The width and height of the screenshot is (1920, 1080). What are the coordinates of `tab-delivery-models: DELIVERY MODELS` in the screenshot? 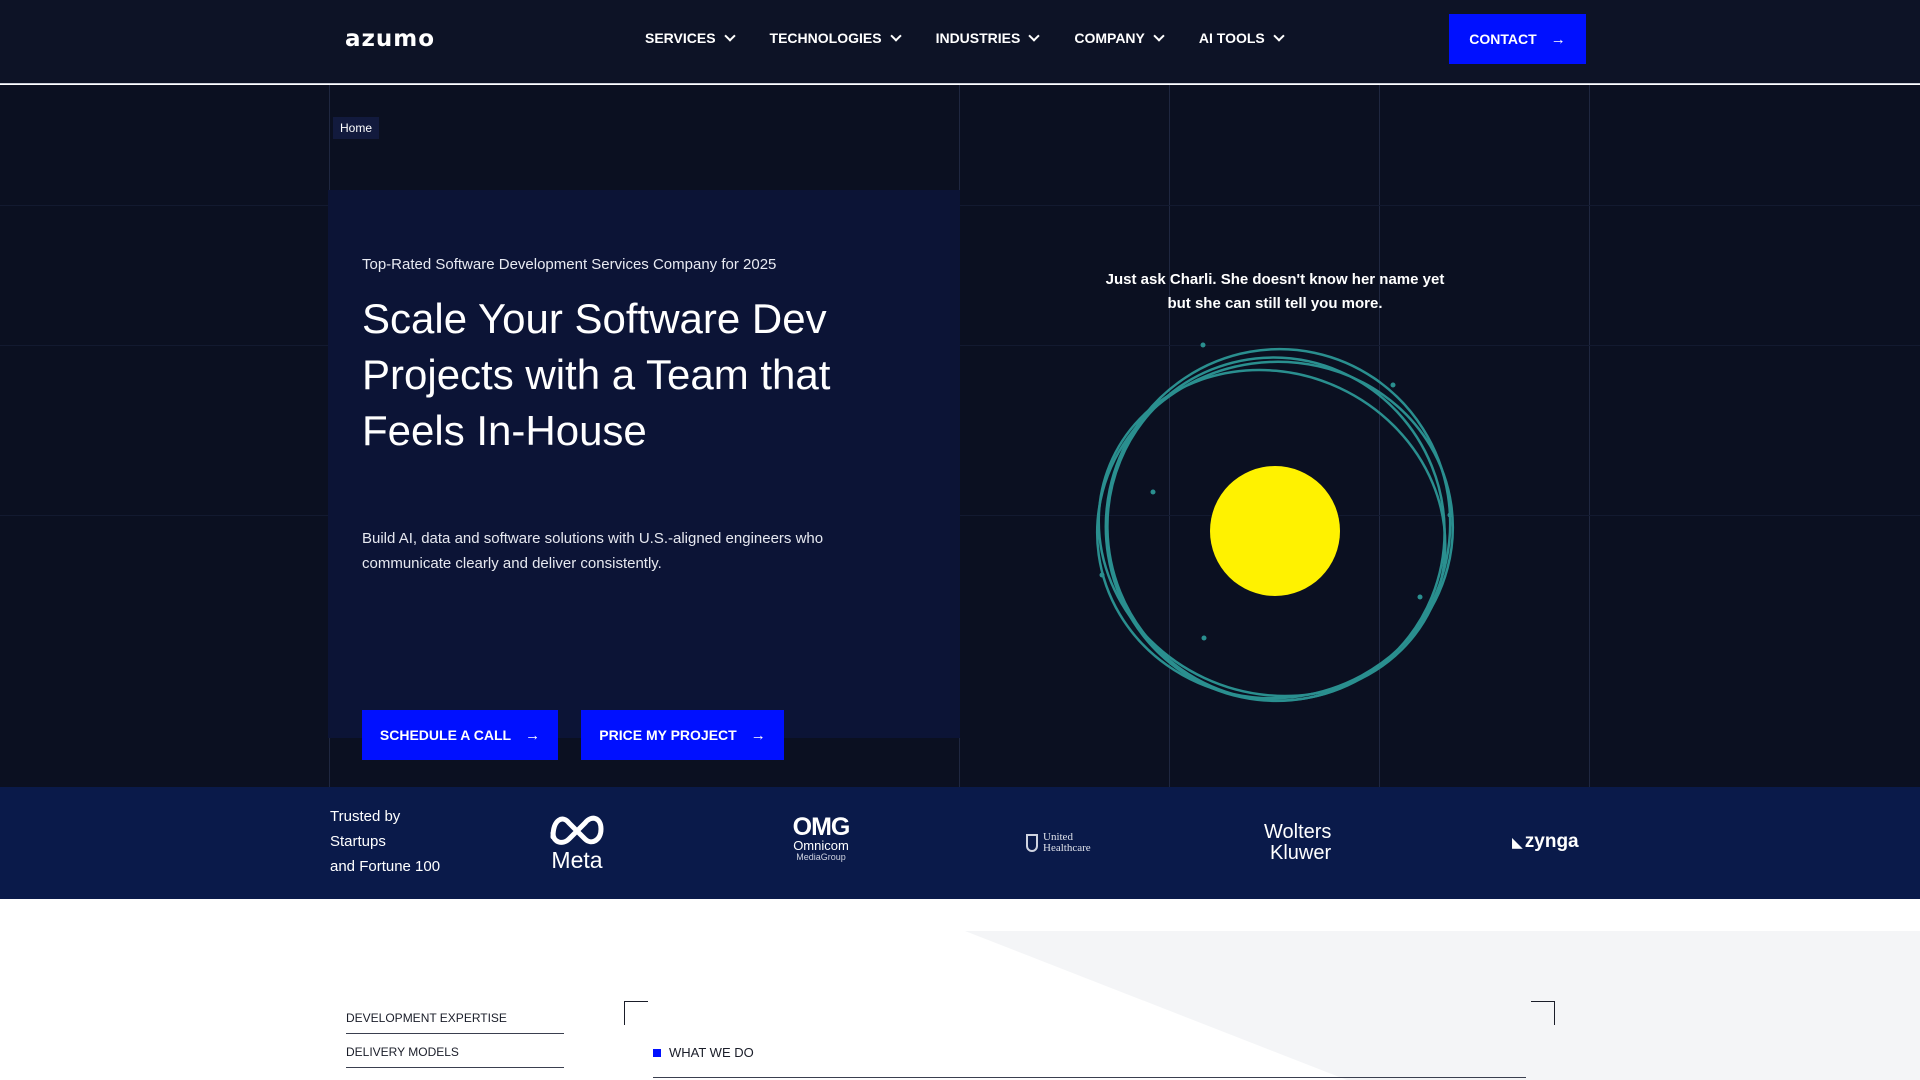 It's located at (455, 1056).